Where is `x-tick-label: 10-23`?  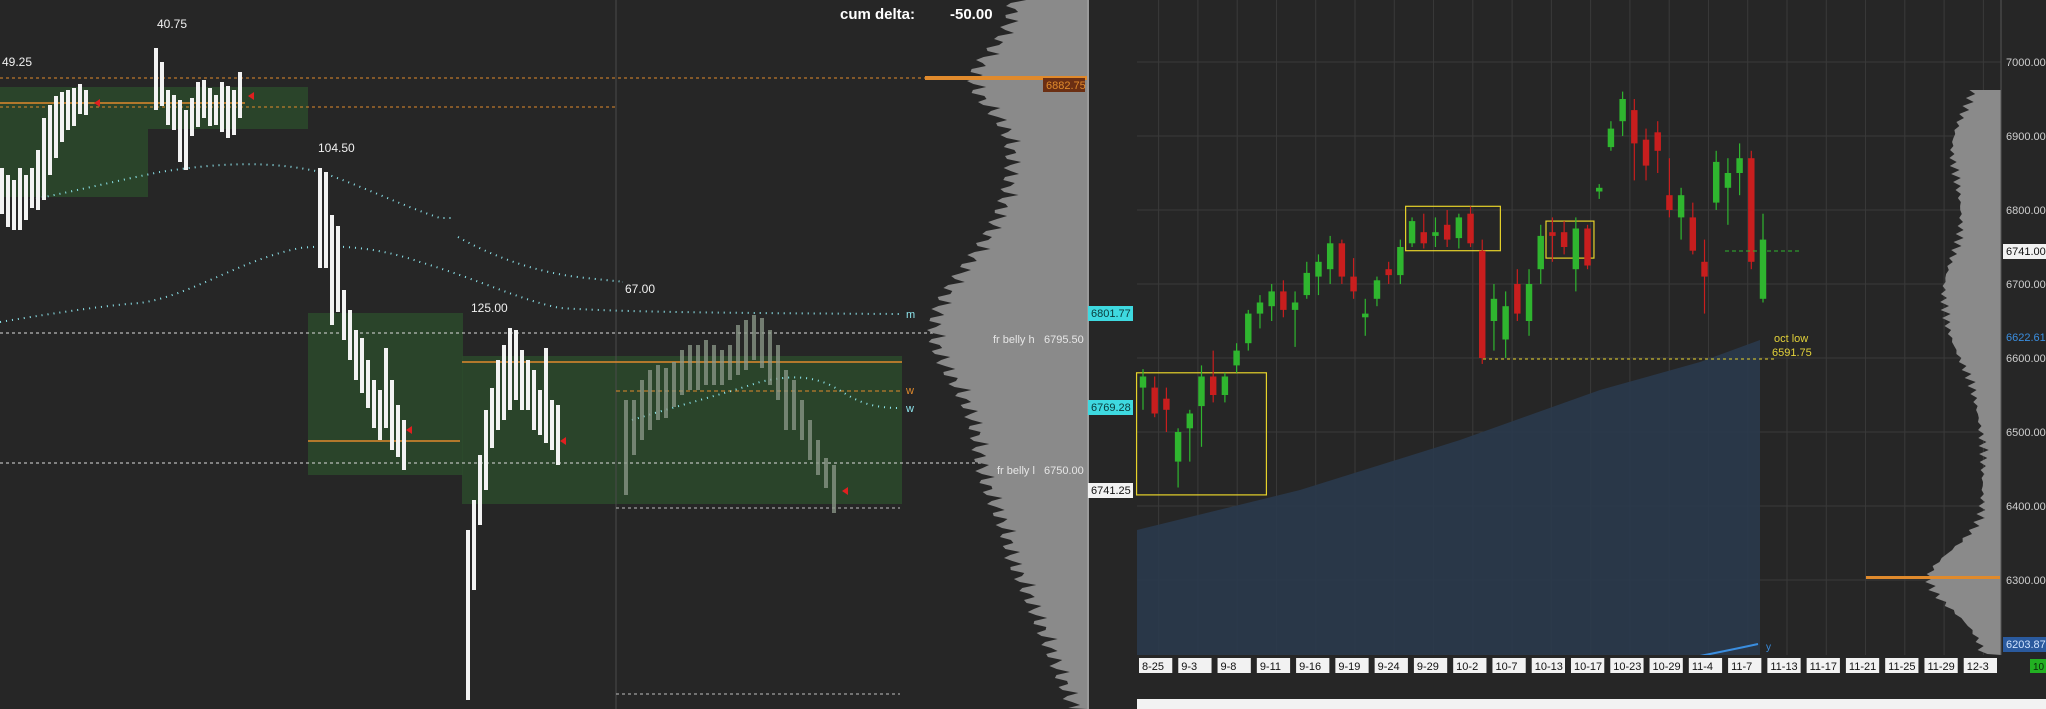 x-tick-label: 10-23 is located at coordinates (1627, 667).